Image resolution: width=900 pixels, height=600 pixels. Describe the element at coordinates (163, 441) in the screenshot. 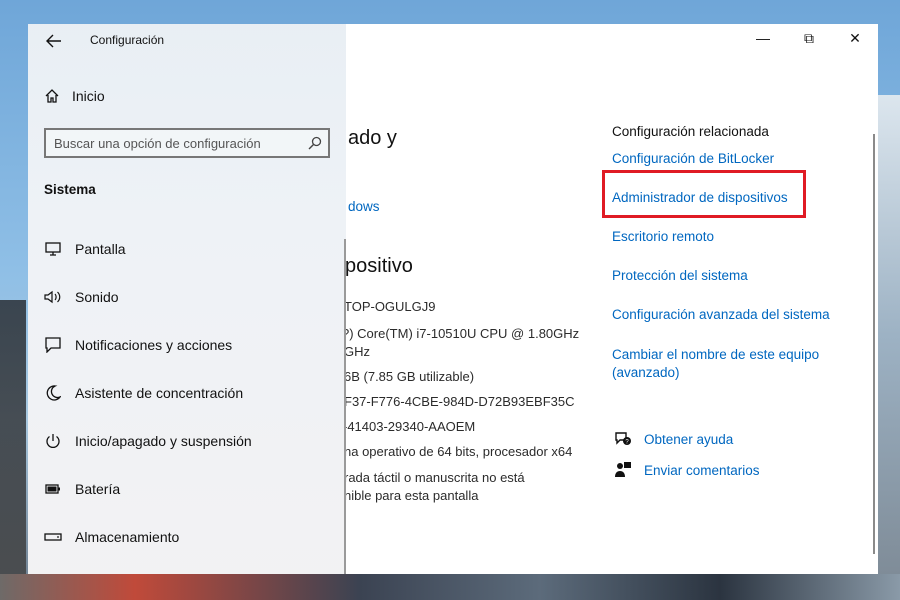

I see `sidebar-item-label: Inicio/apagado y suspensión` at that location.